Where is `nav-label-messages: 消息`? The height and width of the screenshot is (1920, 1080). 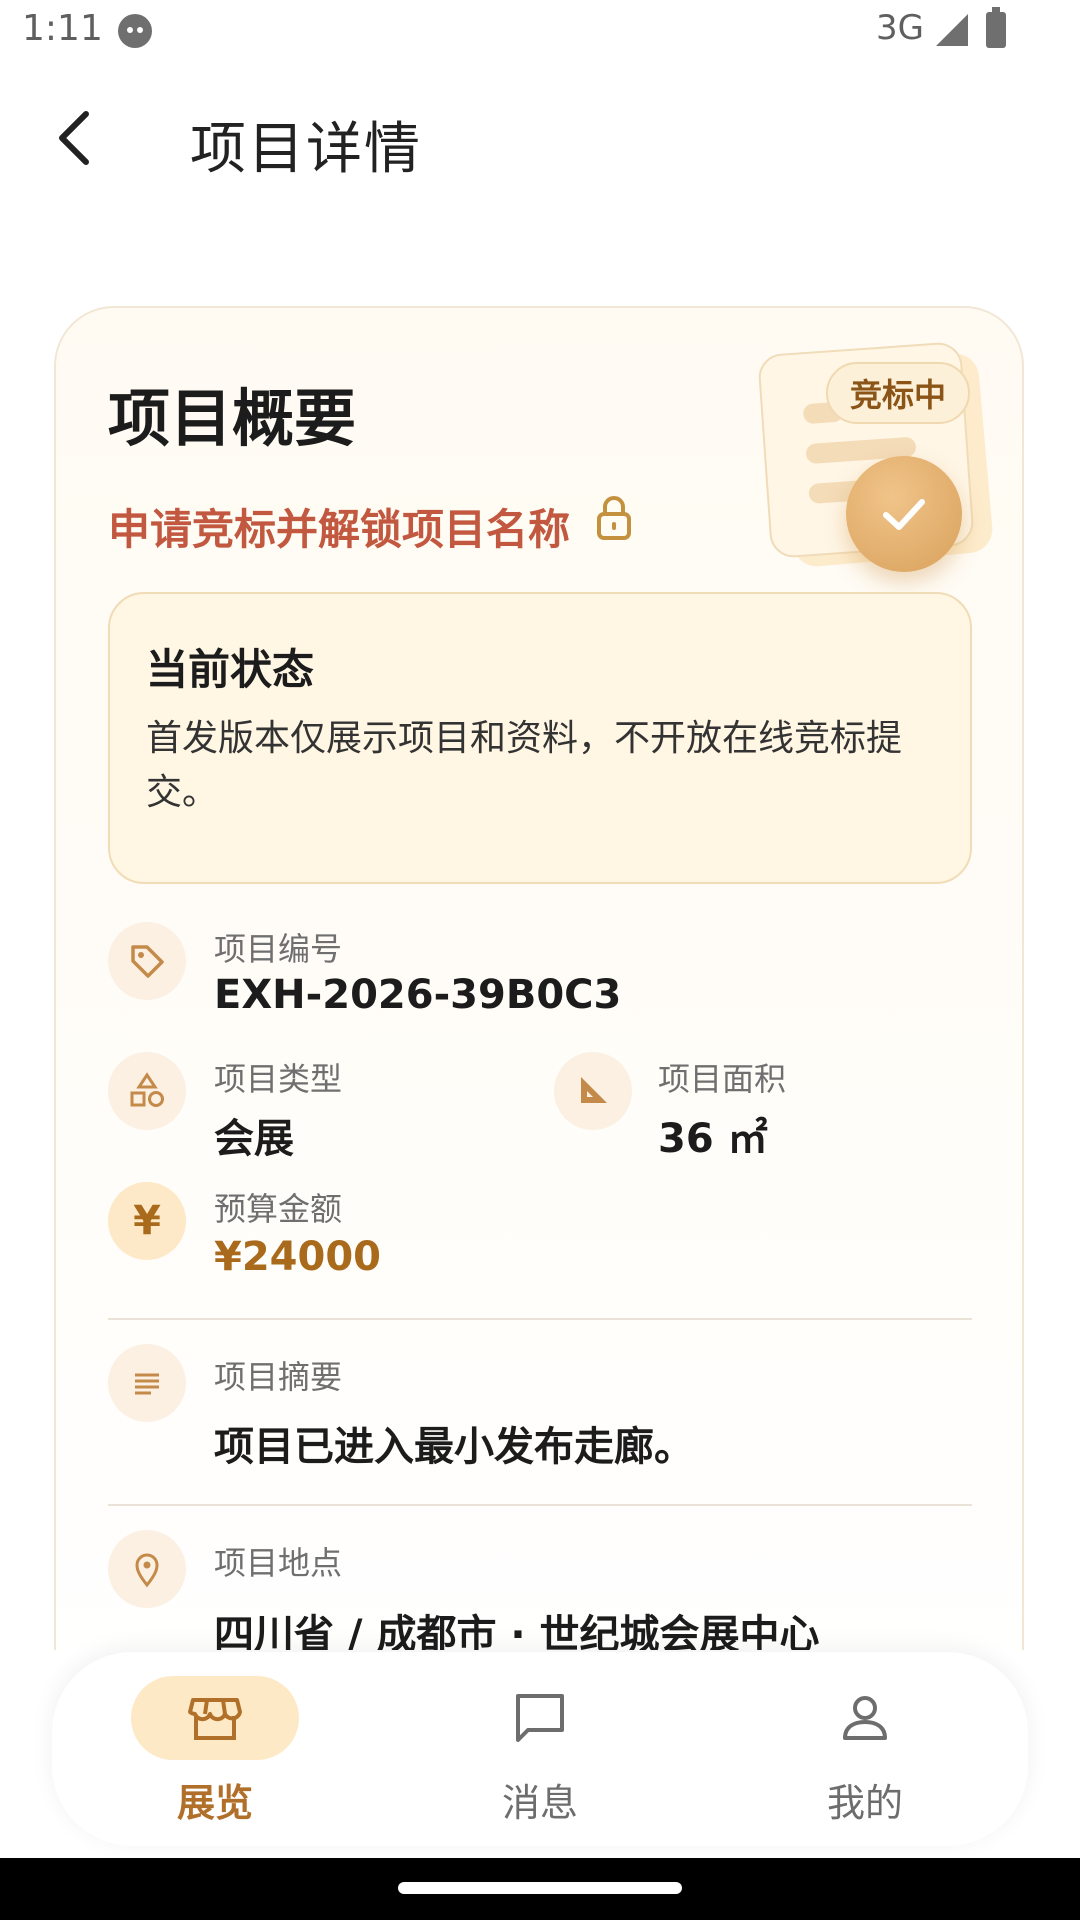
nav-label-messages: 消息 is located at coordinates (539, 1803).